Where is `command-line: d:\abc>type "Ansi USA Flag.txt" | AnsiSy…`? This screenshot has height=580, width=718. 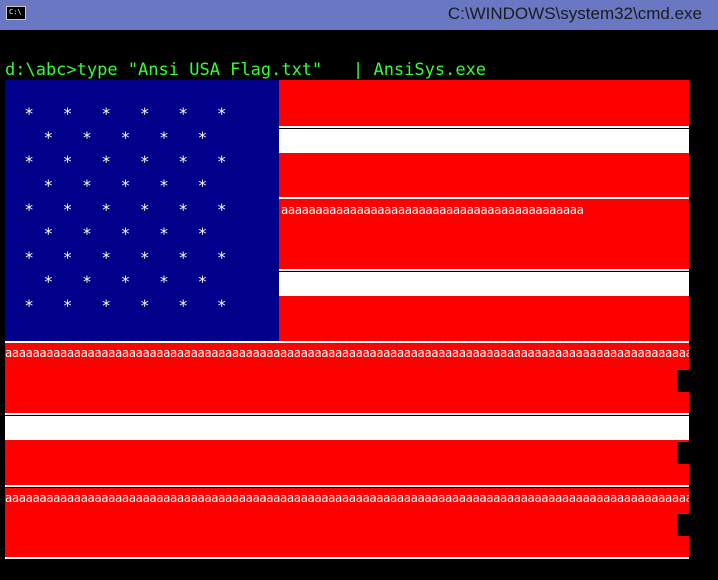
command-line: d:\abc>type "Ansi USA Flag.txt" | AnsiSy… is located at coordinates (246, 70).